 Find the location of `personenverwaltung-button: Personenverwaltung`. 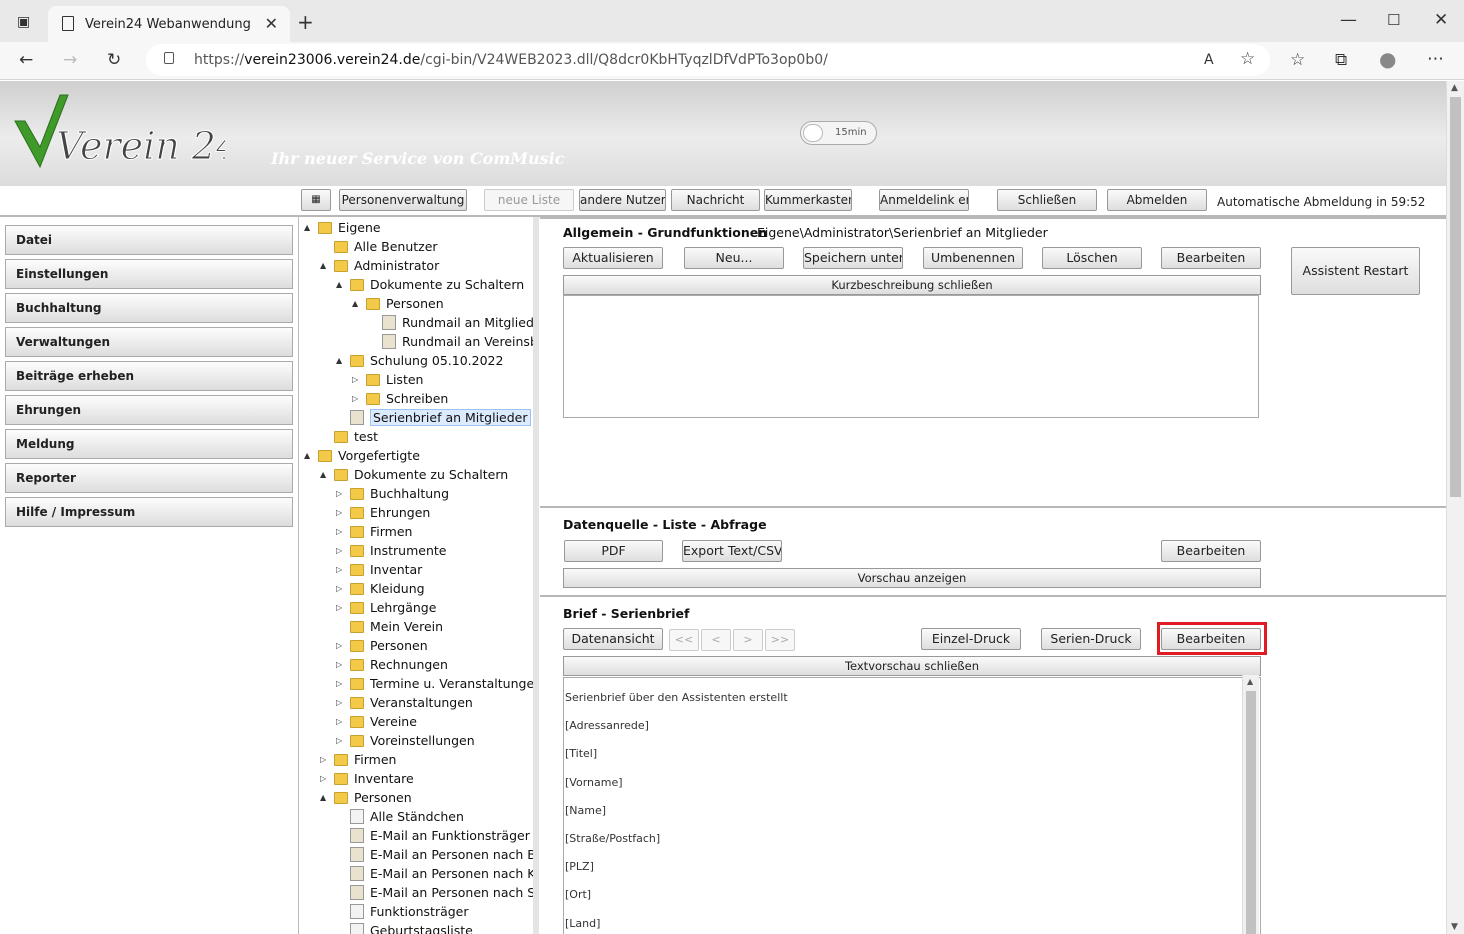

personenverwaltung-button: Personenverwaltung is located at coordinates (403, 200).